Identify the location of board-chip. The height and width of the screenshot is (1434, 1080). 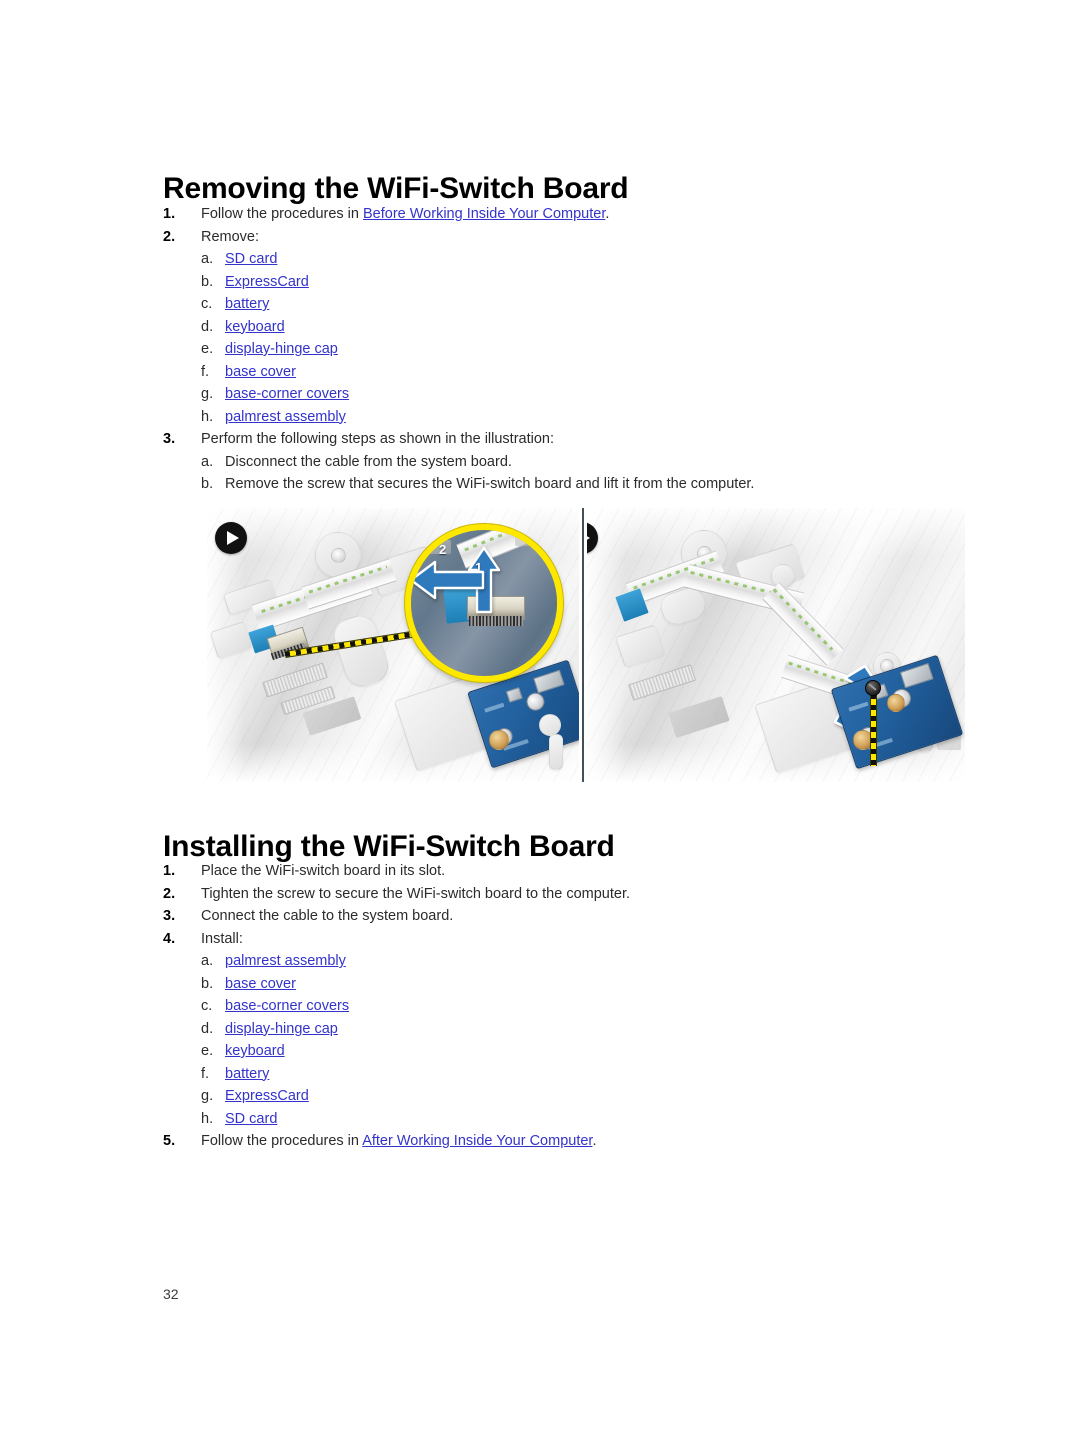
(916, 675).